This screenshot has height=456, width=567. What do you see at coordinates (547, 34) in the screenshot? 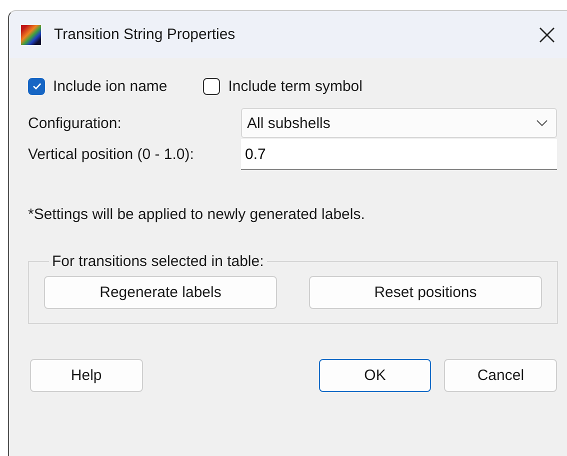
I see `close-icon` at bounding box center [547, 34].